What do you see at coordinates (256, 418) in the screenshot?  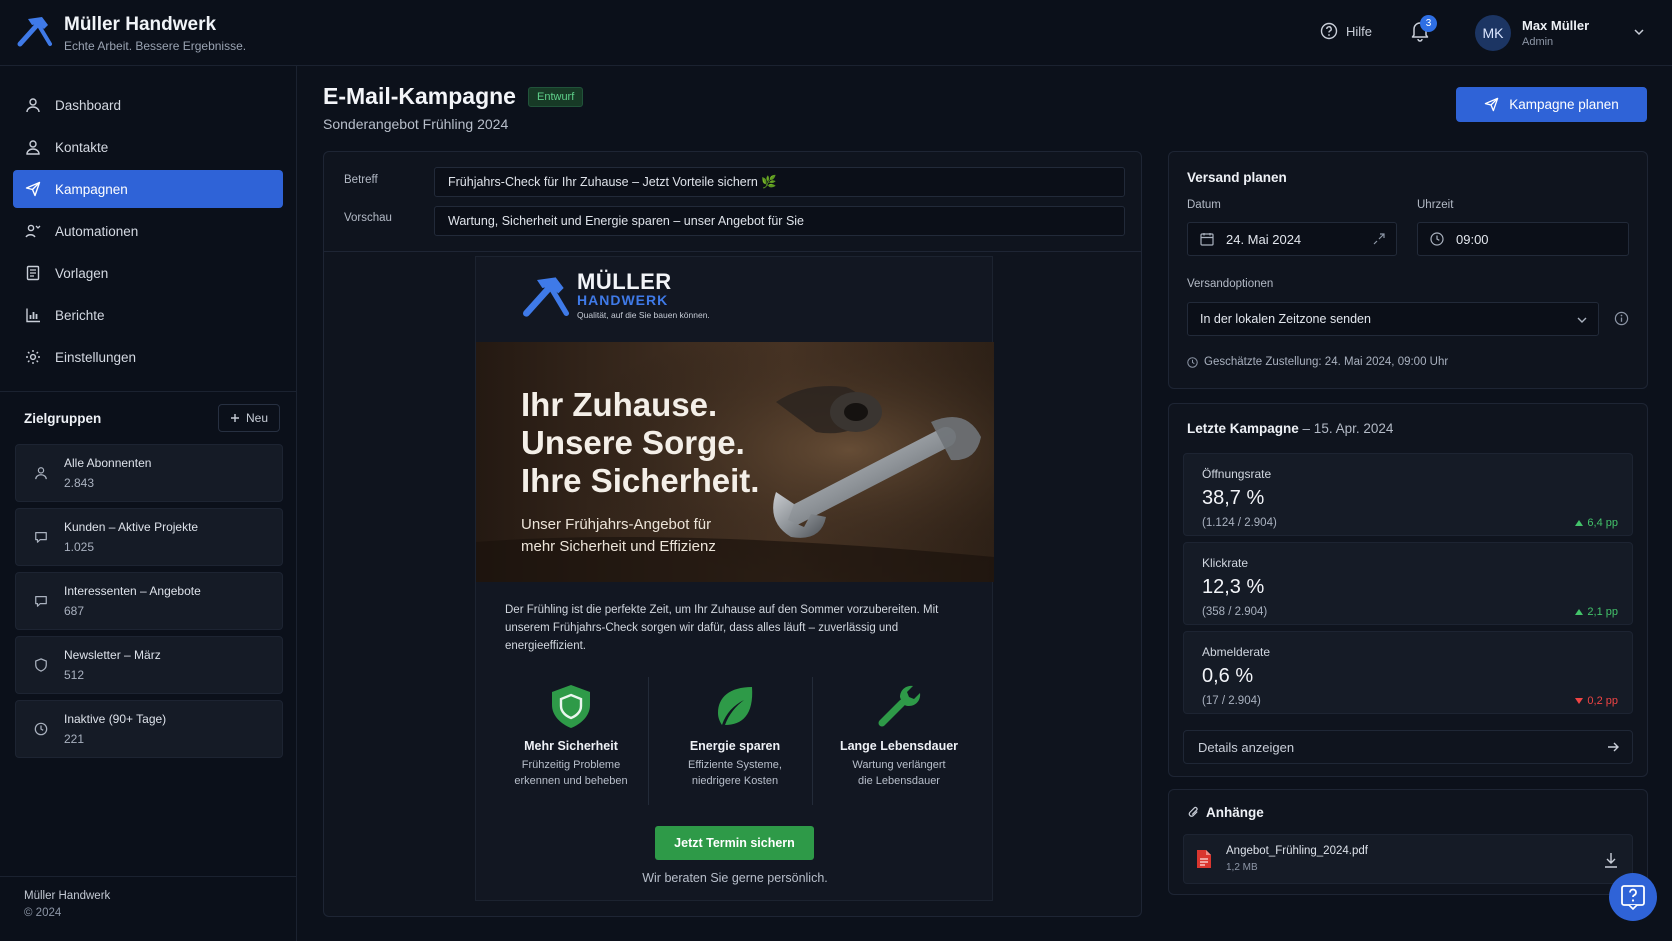 I see `new-group-label: Neu` at bounding box center [256, 418].